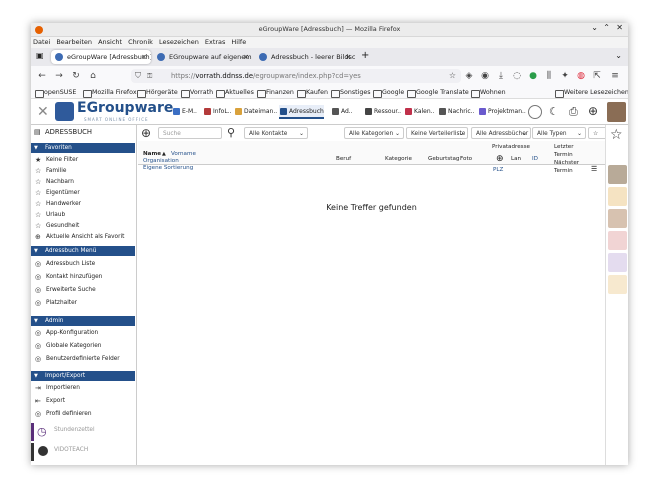  What do you see at coordinates (83, 171) in the screenshot?
I see `favorite-familie: ☆ Familie` at bounding box center [83, 171].